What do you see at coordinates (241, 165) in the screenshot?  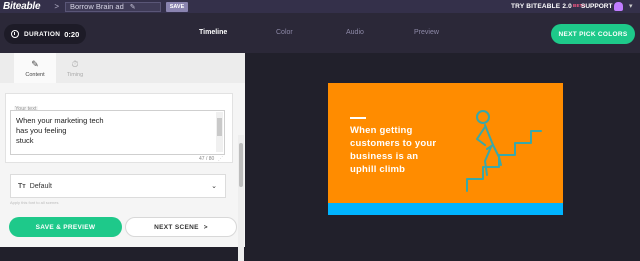 I see `panel-scrollbar-thumb` at bounding box center [241, 165].